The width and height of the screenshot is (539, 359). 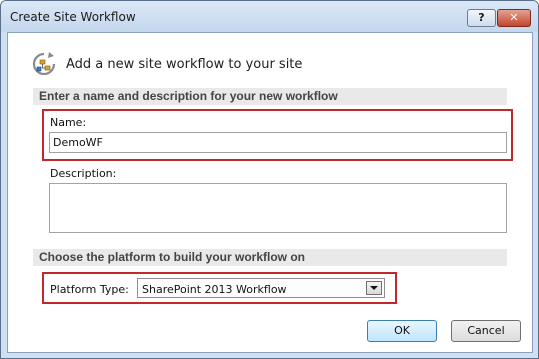 What do you see at coordinates (214, 289) in the screenshot?
I see `platform-type-value: SharePoint 2013 Workflow` at bounding box center [214, 289].